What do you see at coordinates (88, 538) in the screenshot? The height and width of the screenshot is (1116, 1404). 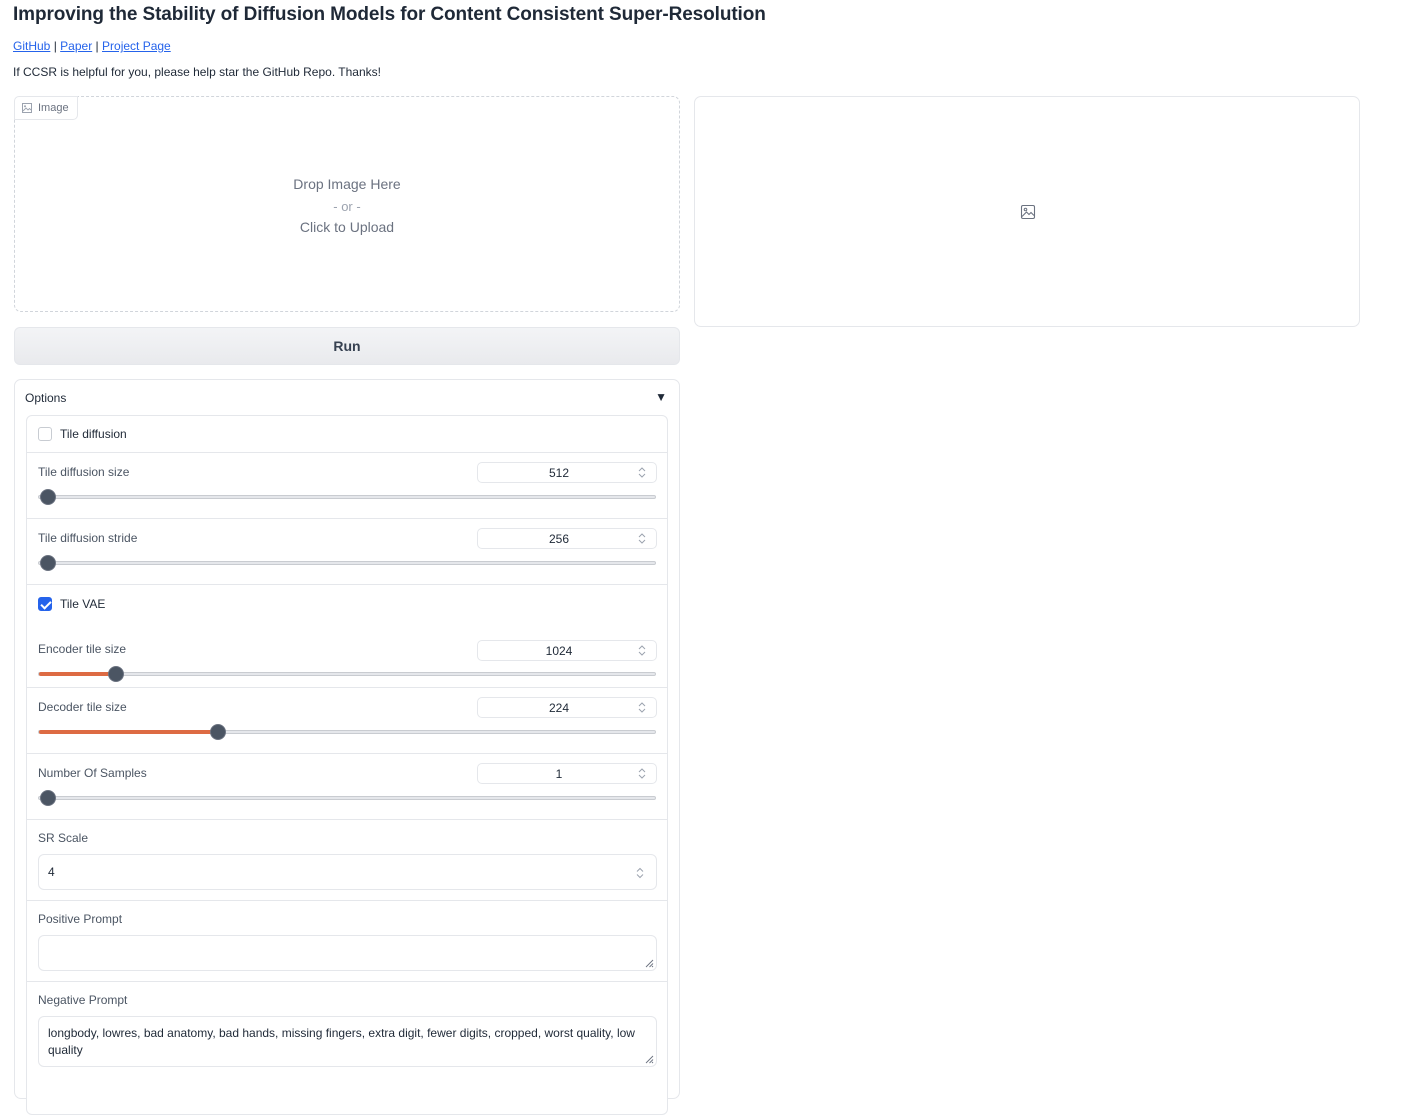 I see `tile-diffusion-stride-label: Tile diffusion stride` at bounding box center [88, 538].